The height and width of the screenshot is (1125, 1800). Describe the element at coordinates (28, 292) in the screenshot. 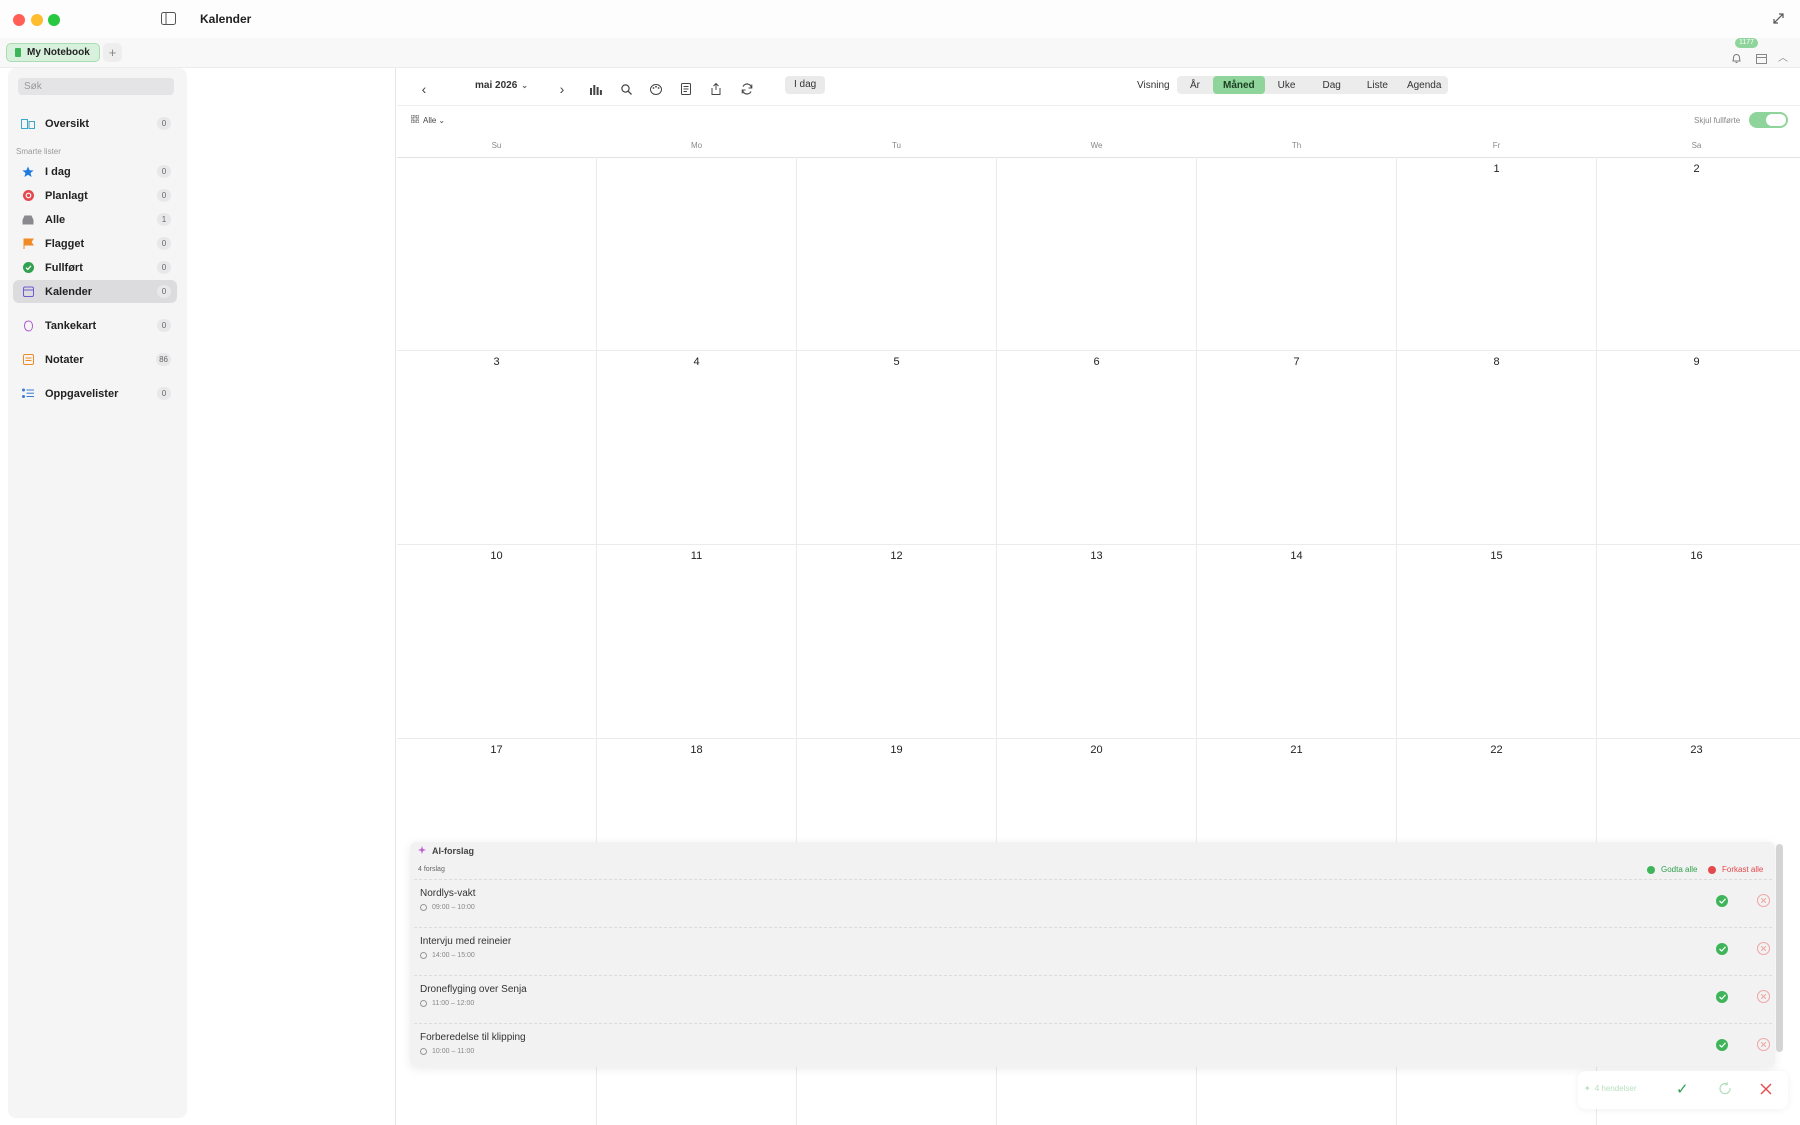

I see `calendar-icon` at that location.